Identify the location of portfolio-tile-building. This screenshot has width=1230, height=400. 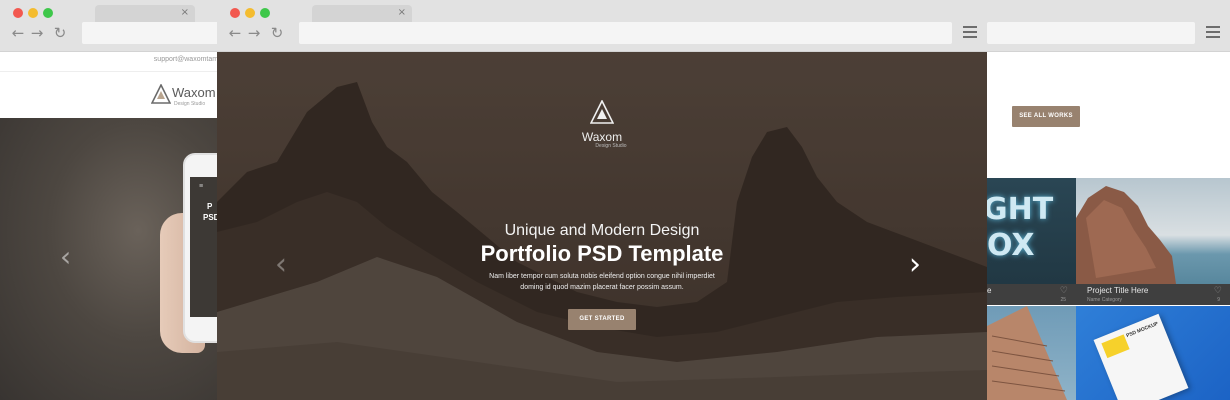
(1031, 353).